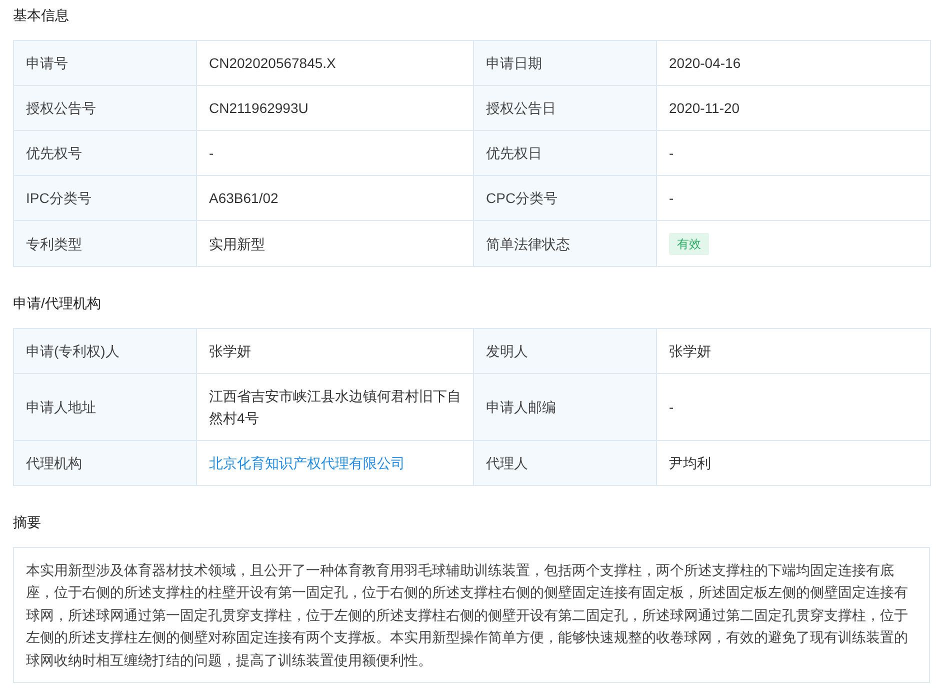 Image resolution: width=943 pixels, height=694 pixels. Describe the element at coordinates (105, 243) in the screenshot. I see `field-label: 专利类型` at that location.